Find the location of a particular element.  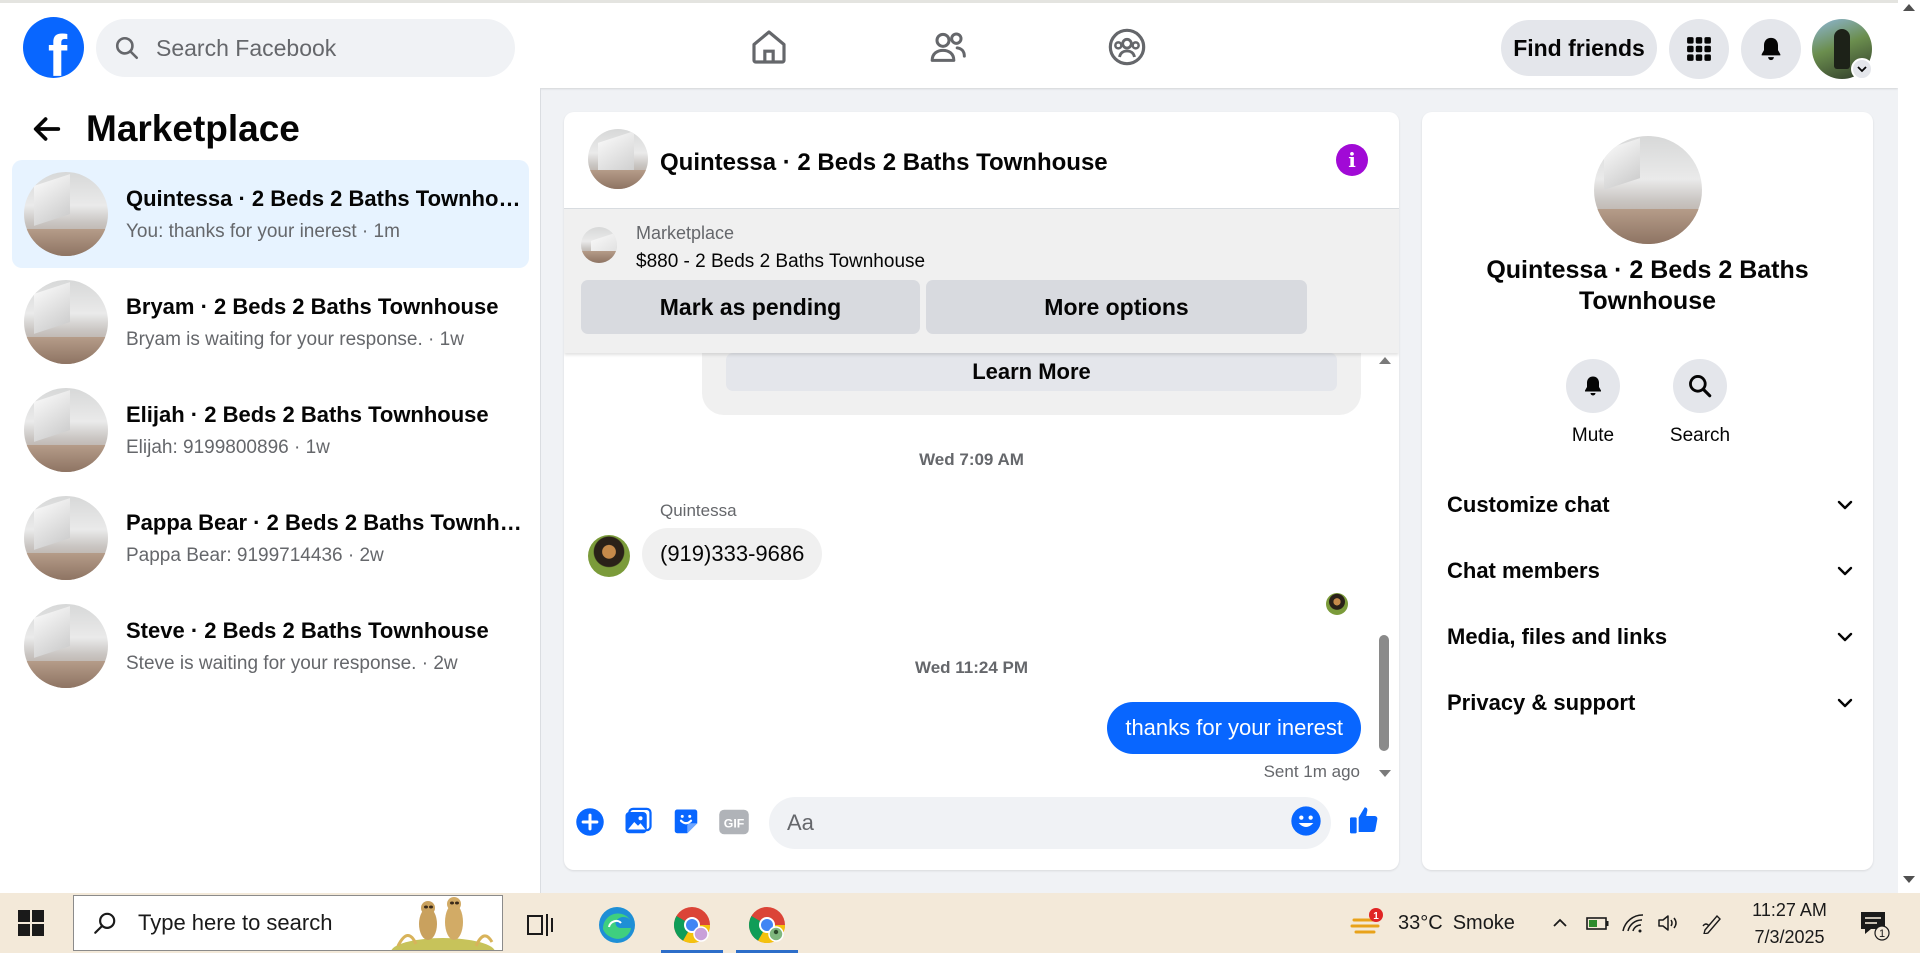

media-files-links-section: Media, files and links is located at coordinates (1651, 637).